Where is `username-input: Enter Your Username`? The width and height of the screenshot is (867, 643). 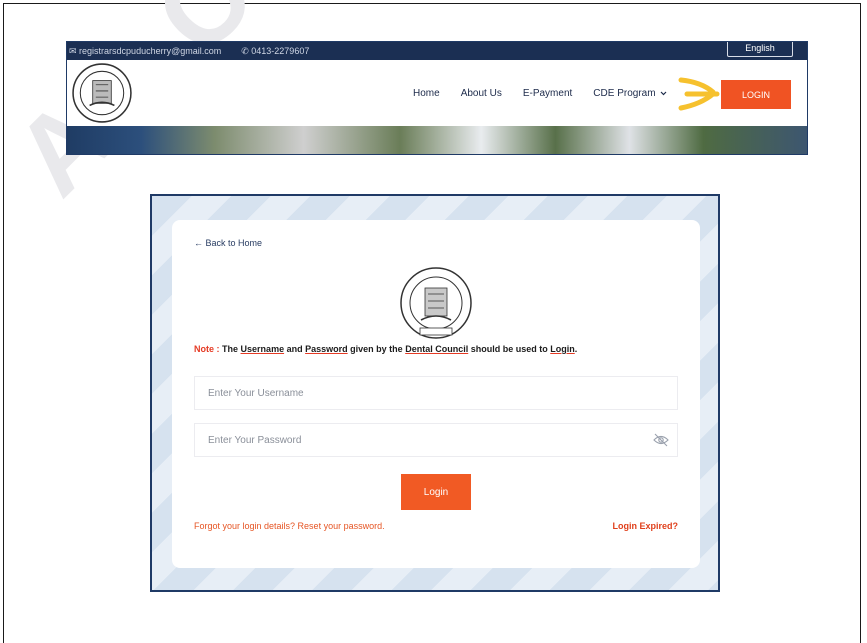
username-input: Enter Your Username is located at coordinates (436, 393).